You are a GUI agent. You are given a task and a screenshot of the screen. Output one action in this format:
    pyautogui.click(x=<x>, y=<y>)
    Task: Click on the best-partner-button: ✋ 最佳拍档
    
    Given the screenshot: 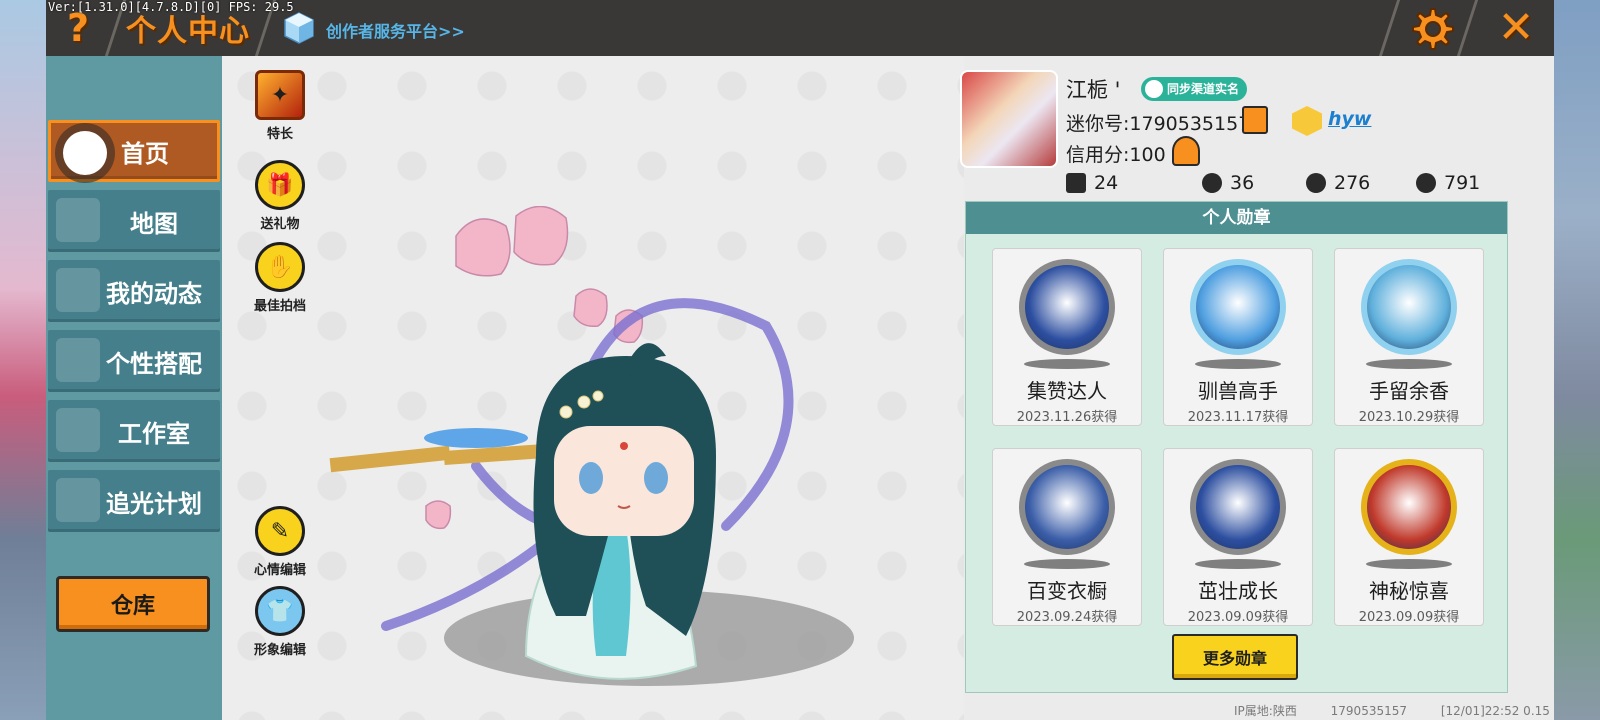 What is the action you would take?
    pyautogui.click(x=280, y=278)
    